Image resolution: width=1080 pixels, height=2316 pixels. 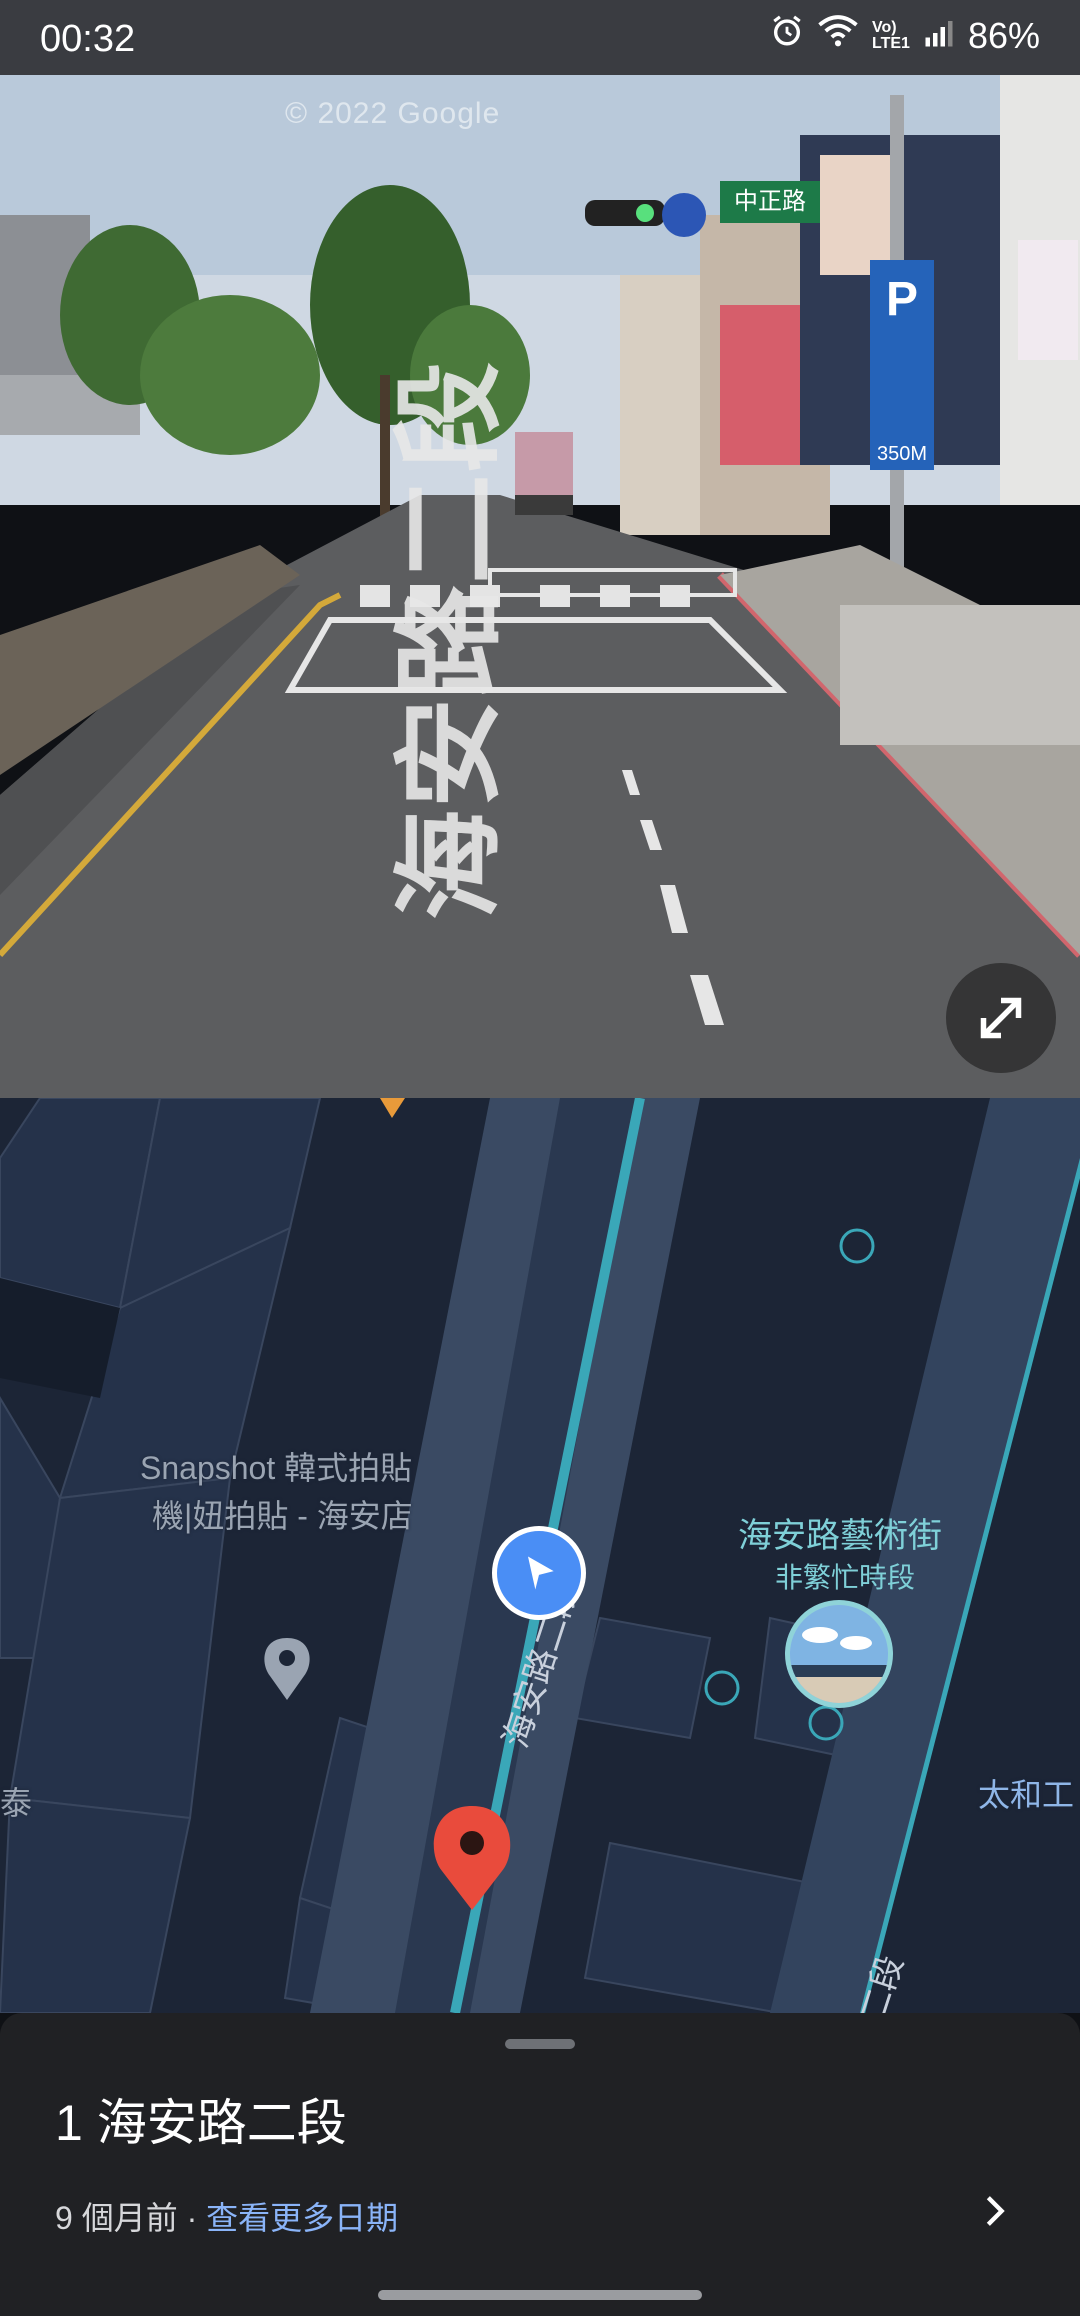 What do you see at coordinates (88, 39) in the screenshot?
I see `status-time: 00:32` at bounding box center [88, 39].